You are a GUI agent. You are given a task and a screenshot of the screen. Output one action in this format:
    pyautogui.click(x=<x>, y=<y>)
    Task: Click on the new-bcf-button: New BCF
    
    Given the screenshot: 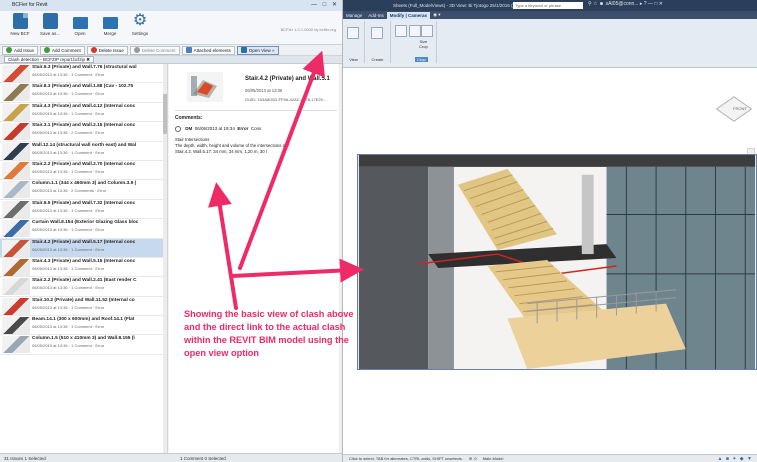 What is the action you would take?
    pyautogui.click(x=20, y=27)
    